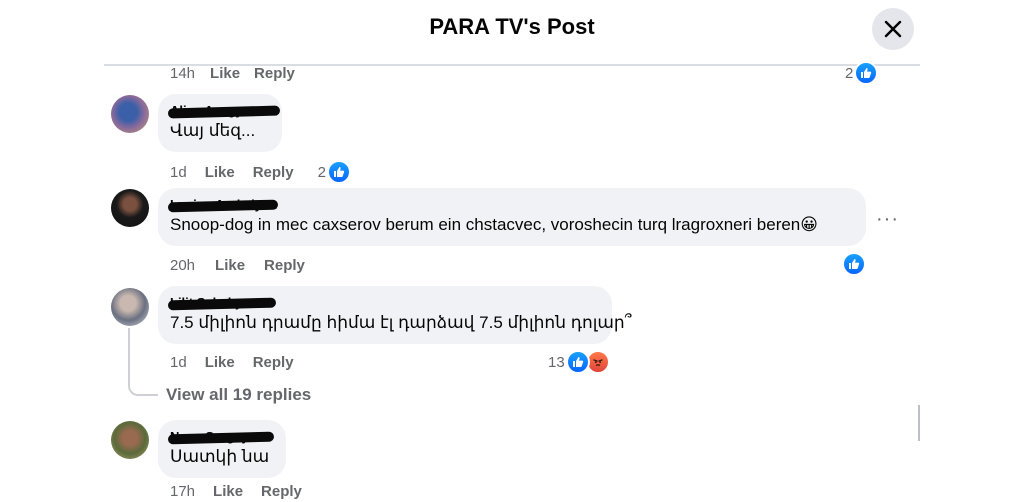 The image size is (1024, 502). I want to click on comment-meta: 14h Like Reply, so click(232, 73).